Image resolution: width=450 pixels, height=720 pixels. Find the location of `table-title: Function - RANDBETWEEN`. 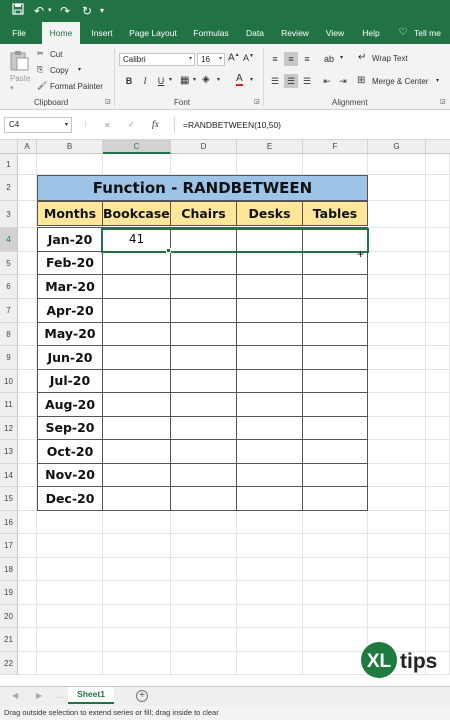

table-title: Function - RANDBETWEEN is located at coordinates (202, 188).